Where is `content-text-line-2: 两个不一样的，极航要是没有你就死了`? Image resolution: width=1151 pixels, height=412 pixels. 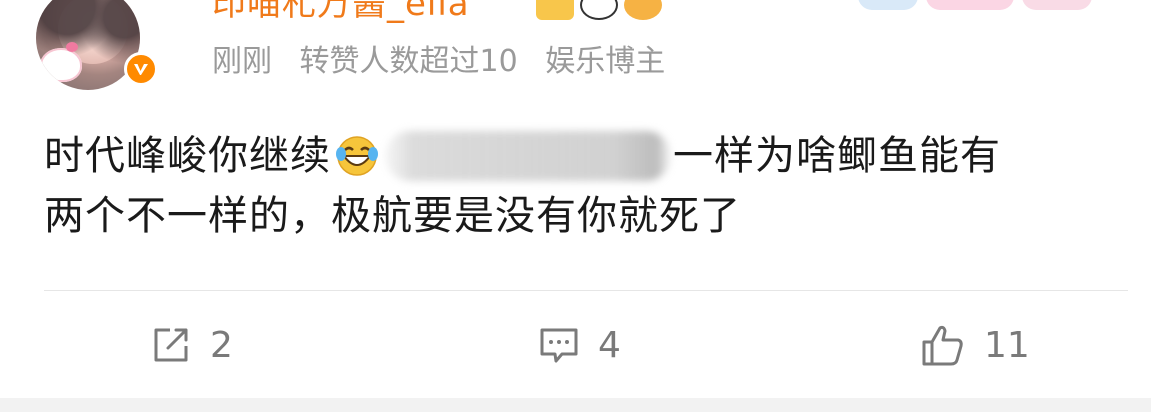
content-text-line-2: 两个不一样的，极航要是没有你就死了 is located at coordinates (392, 216).